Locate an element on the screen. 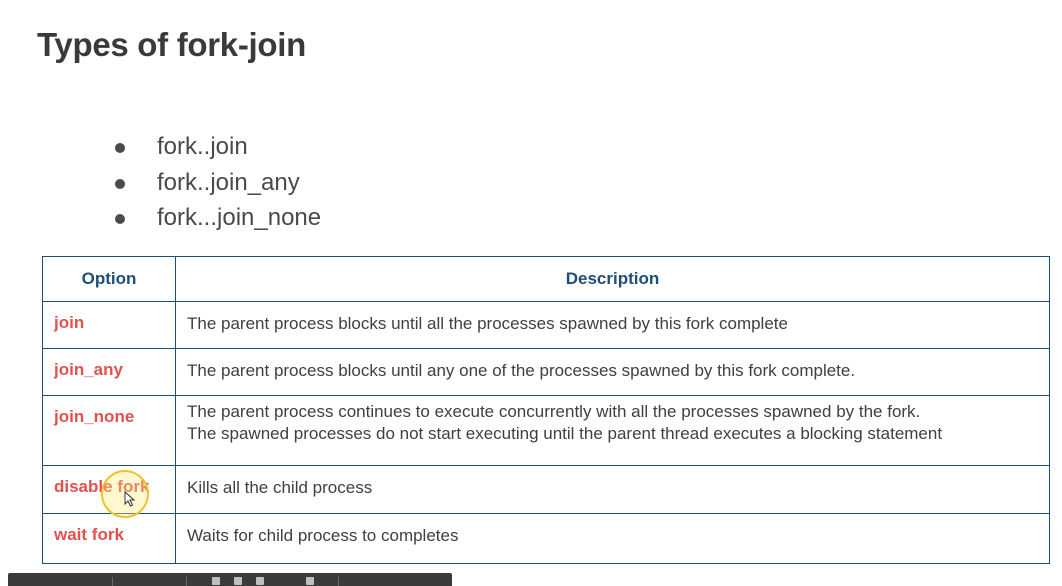 The width and height of the screenshot is (1062, 586). table-header-row: Option Description is located at coordinates (546, 279).